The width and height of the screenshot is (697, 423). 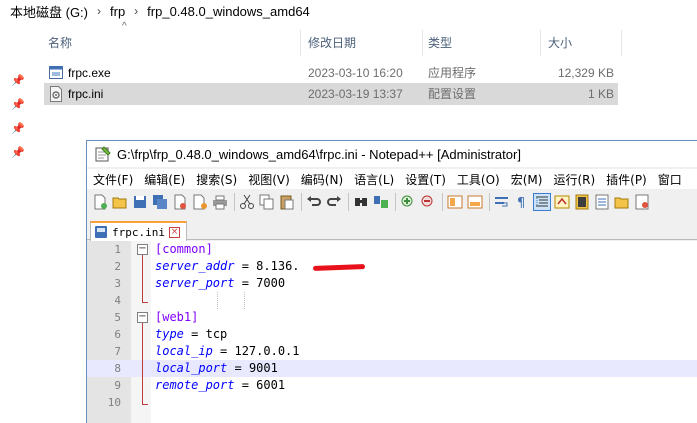 I want to click on indent-guide-icon, so click(x=542, y=202).